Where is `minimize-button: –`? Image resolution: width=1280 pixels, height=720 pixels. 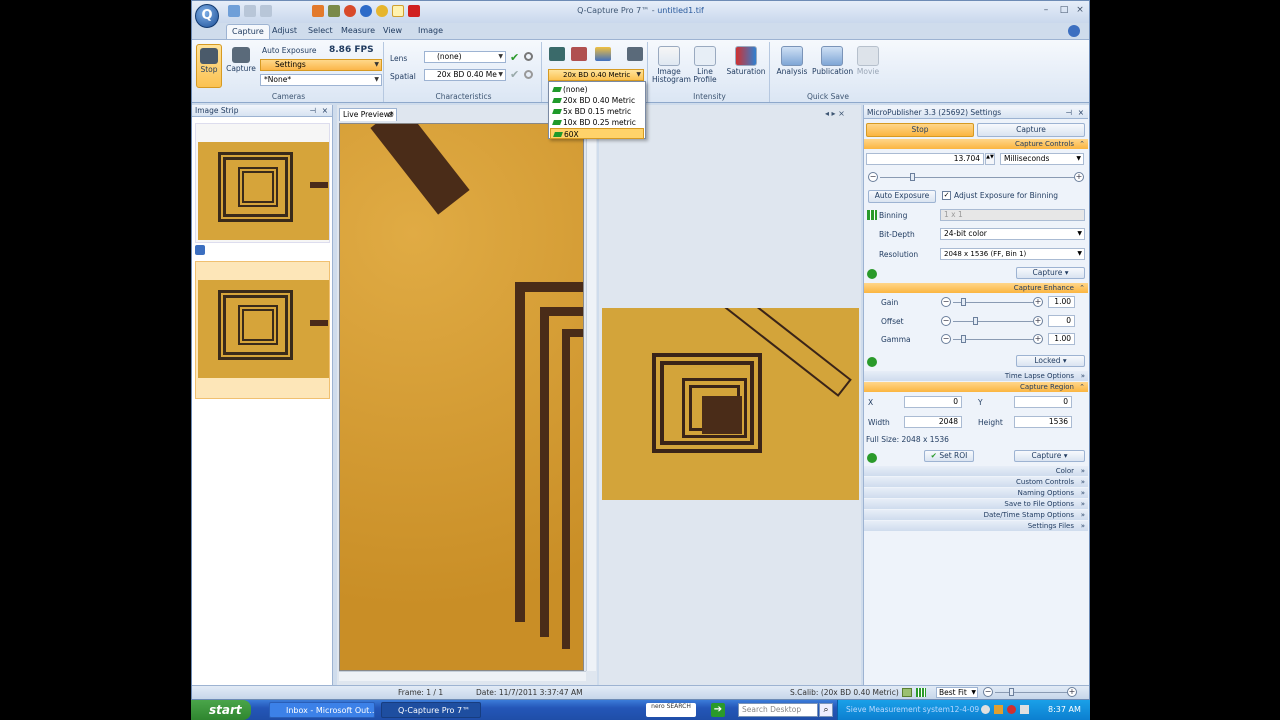 minimize-button: – is located at coordinates (1046, 10).